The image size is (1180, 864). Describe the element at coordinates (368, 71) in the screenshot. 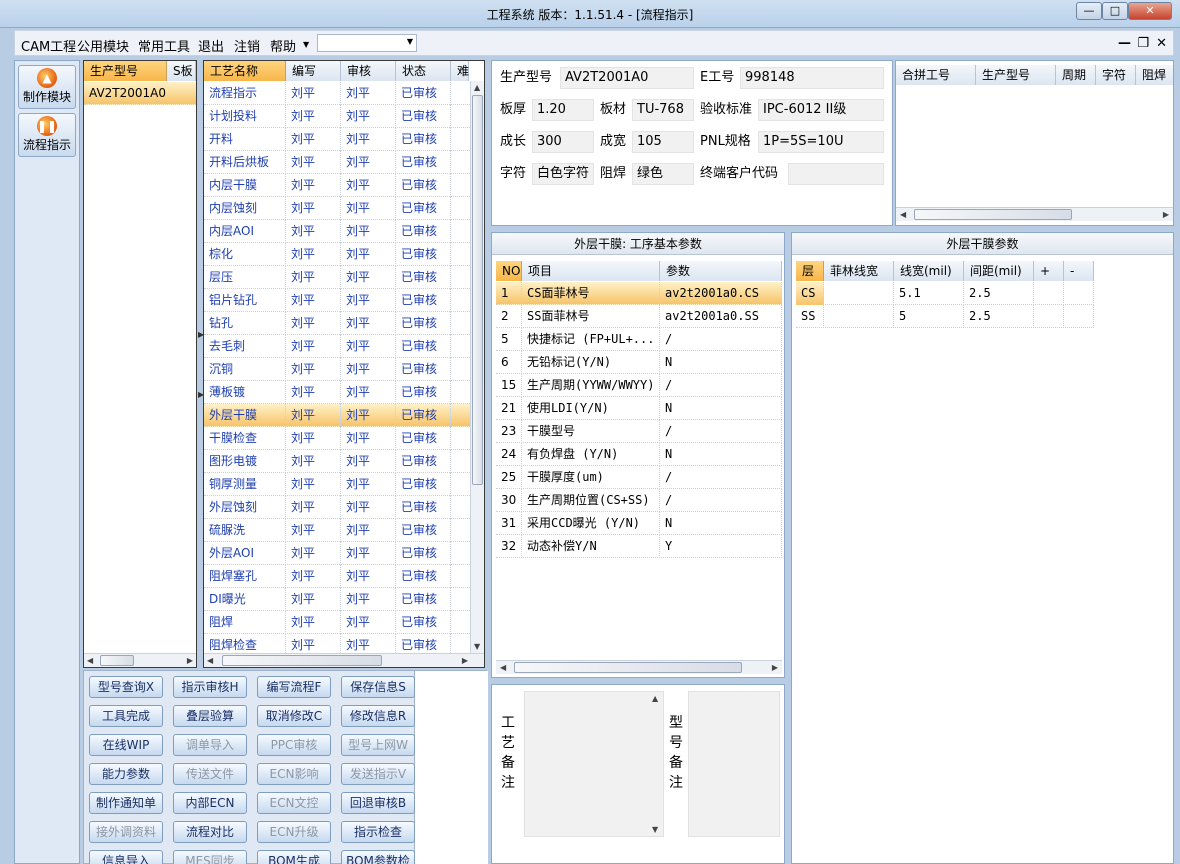

I see `reviewer-header: 审核` at that location.